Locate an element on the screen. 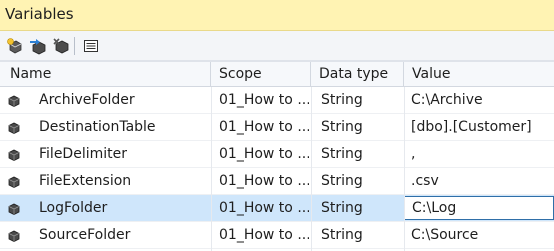 Image resolution: width=554 pixels, height=251 pixels. variable-value: .csv is located at coordinates (481, 181).